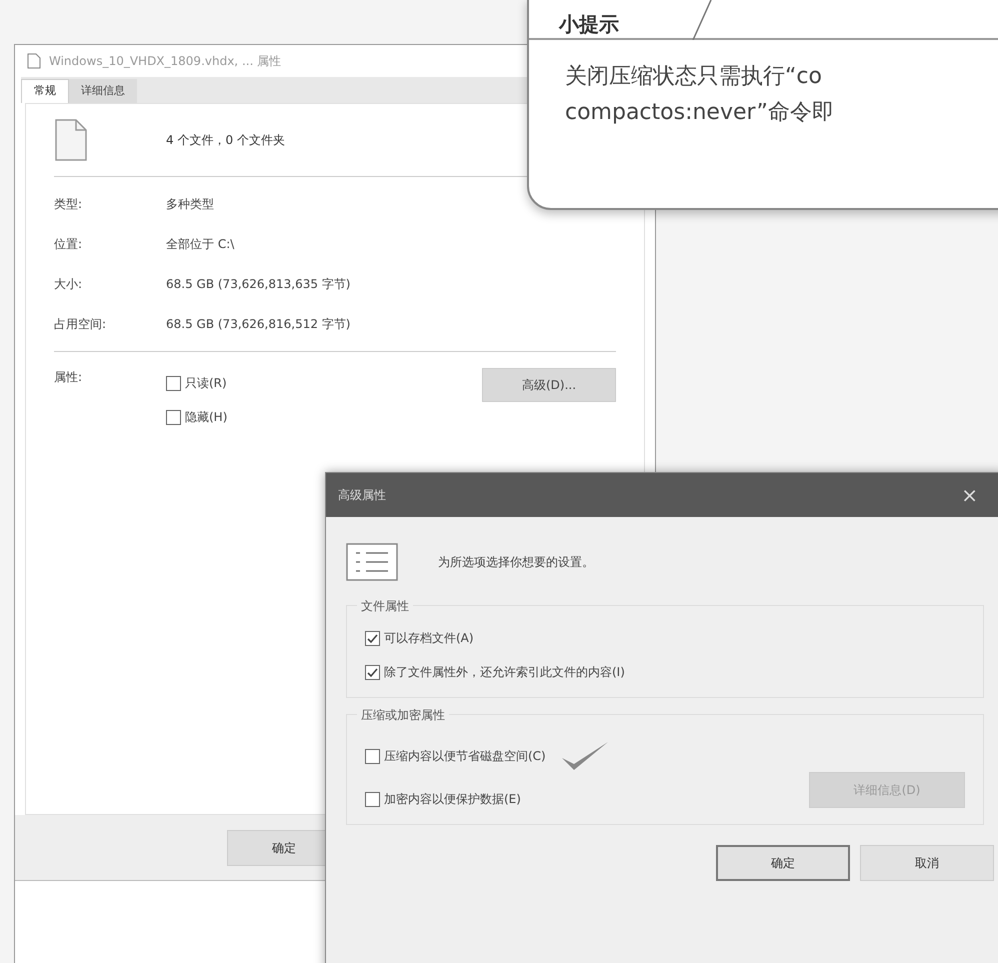 This screenshot has height=963, width=998. What do you see at coordinates (887, 790) in the screenshot?
I see `details-button: 详细信息(D)` at bounding box center [887, 790].